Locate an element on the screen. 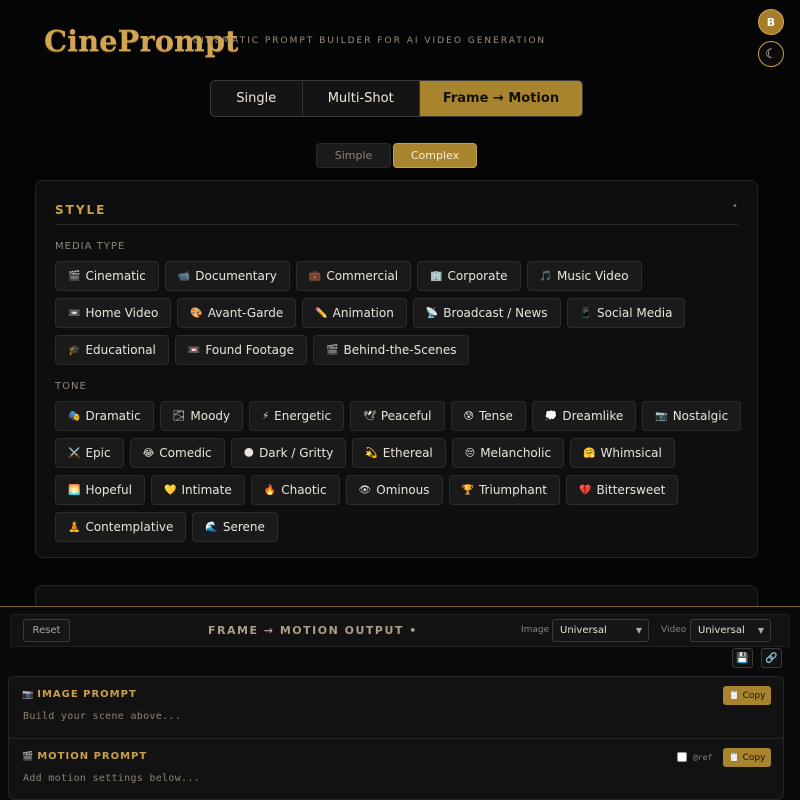 This screenshot has width=800, height=800. tone-chip: 💔 Bittersweet is located at coordinates (622, 490).